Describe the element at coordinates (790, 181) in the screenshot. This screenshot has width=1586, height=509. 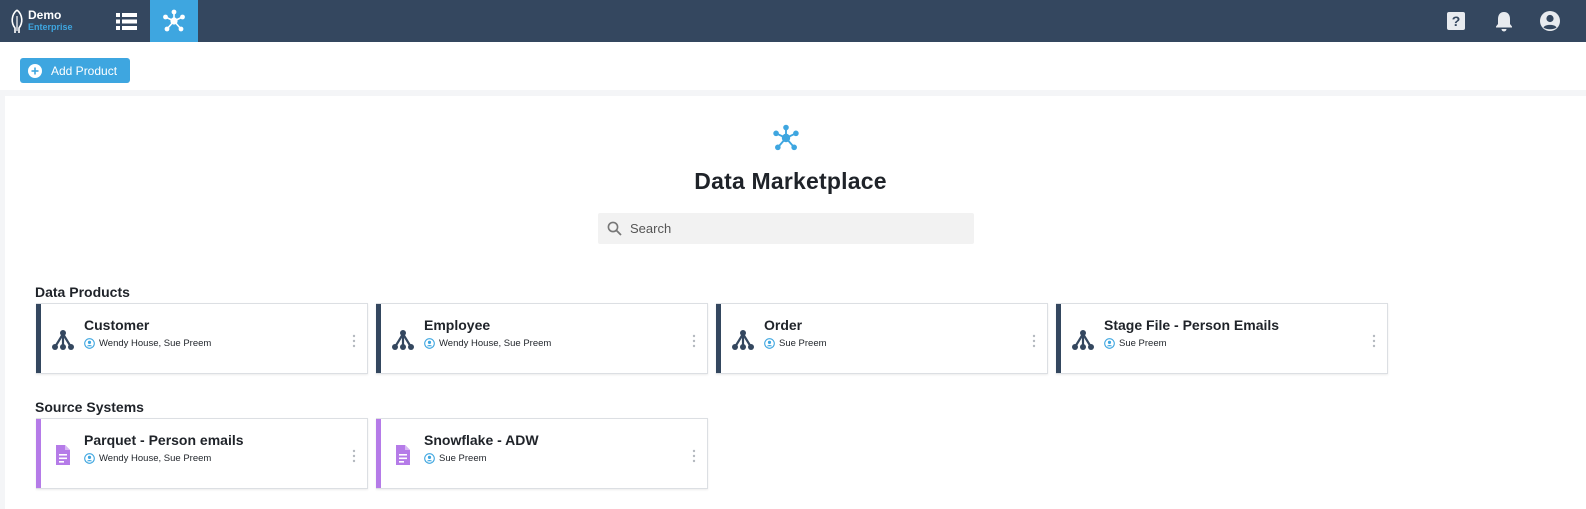
I see `page-title: Data Marketplace` at that location.